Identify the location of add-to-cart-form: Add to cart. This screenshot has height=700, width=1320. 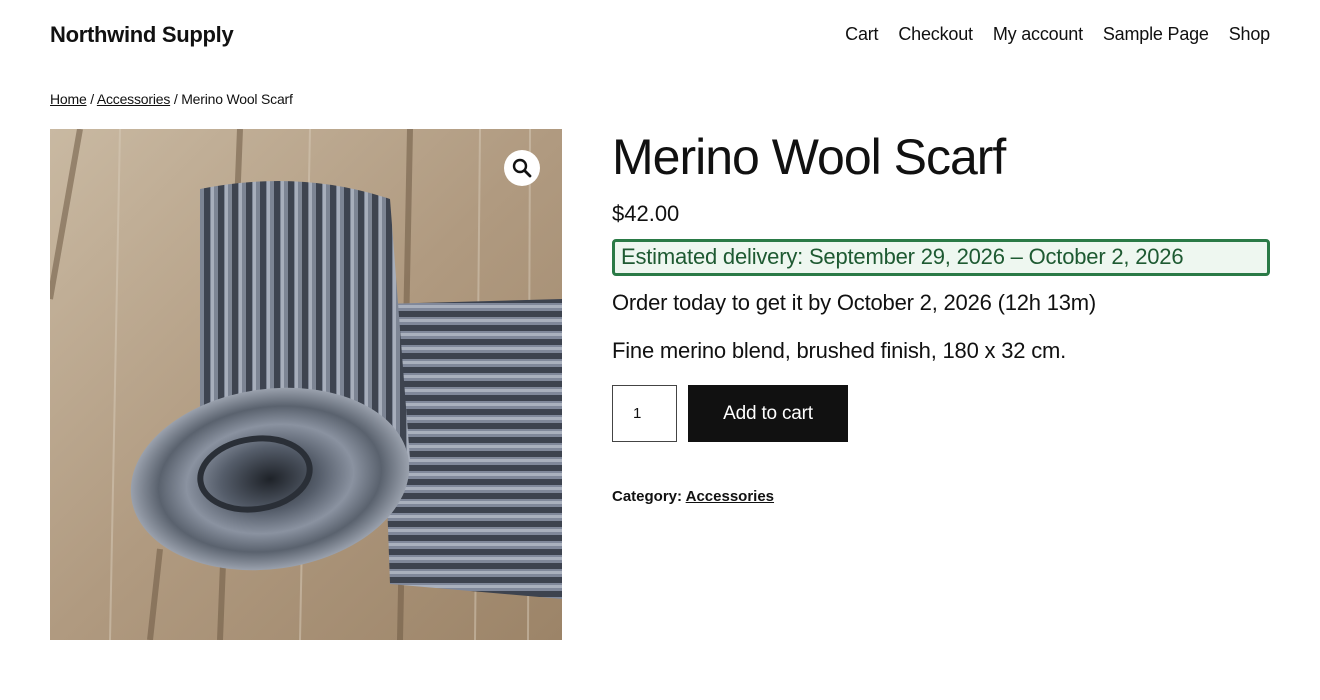
(941, 413).